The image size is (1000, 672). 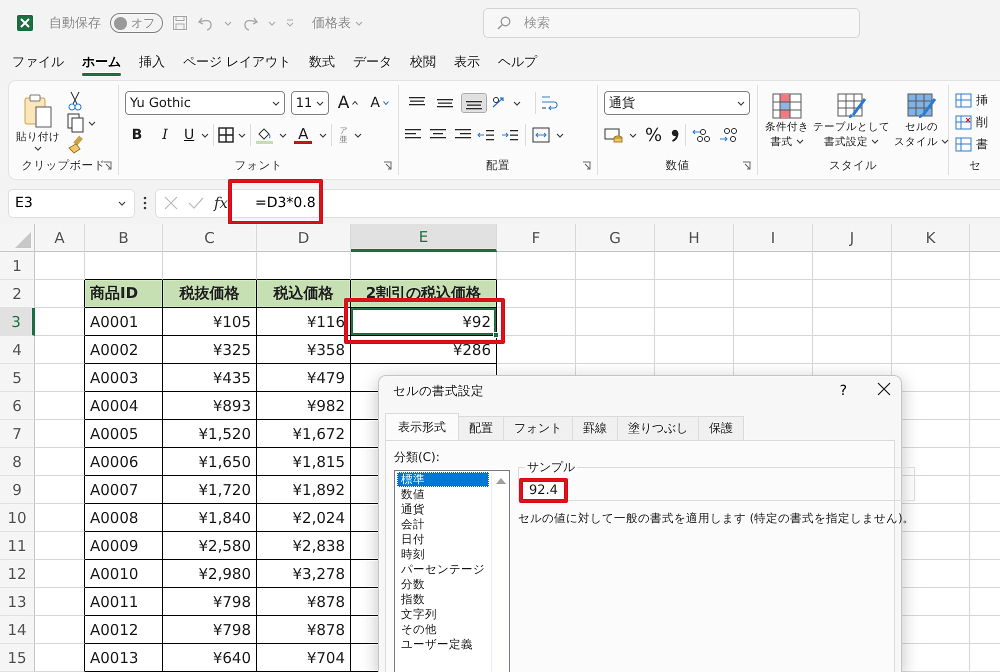 I want to click on column-header: I, so click(x=773, y=238).